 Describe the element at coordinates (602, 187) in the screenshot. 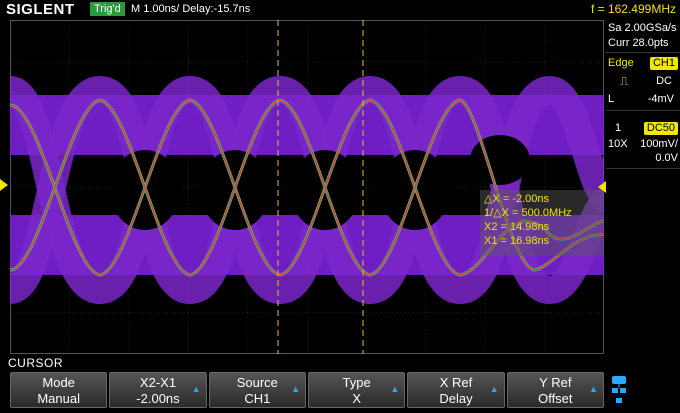

I see `trigger-level-marker` at that location.